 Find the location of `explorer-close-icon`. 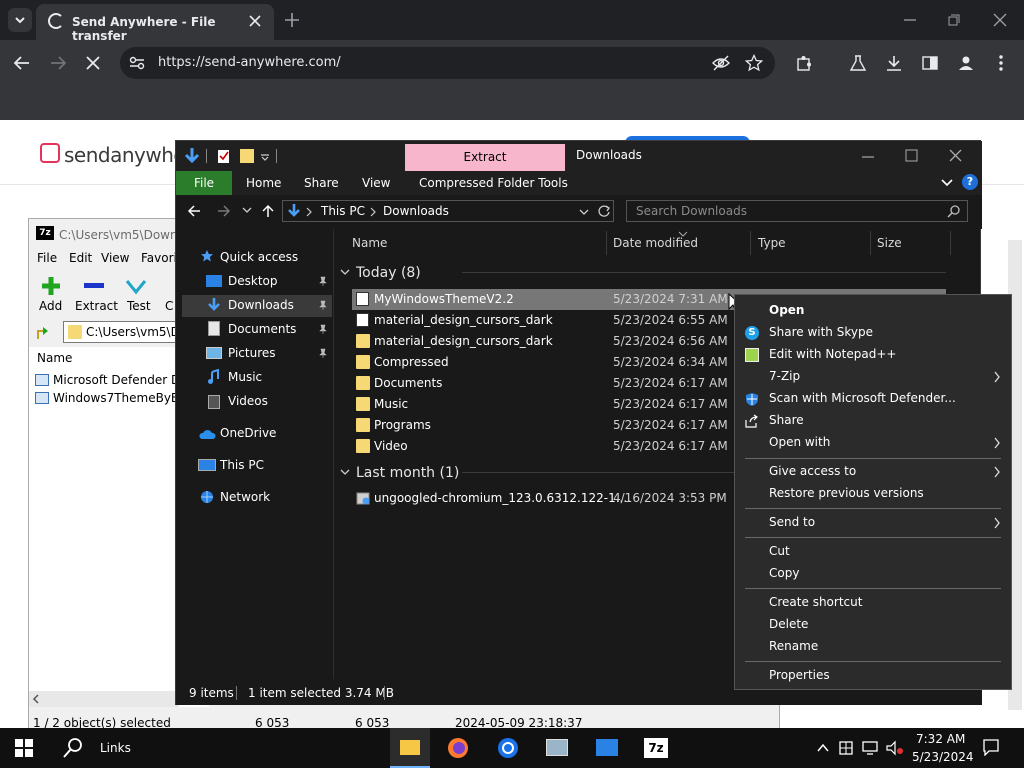

explorer-close-icon is located at coordinates (956, 156).